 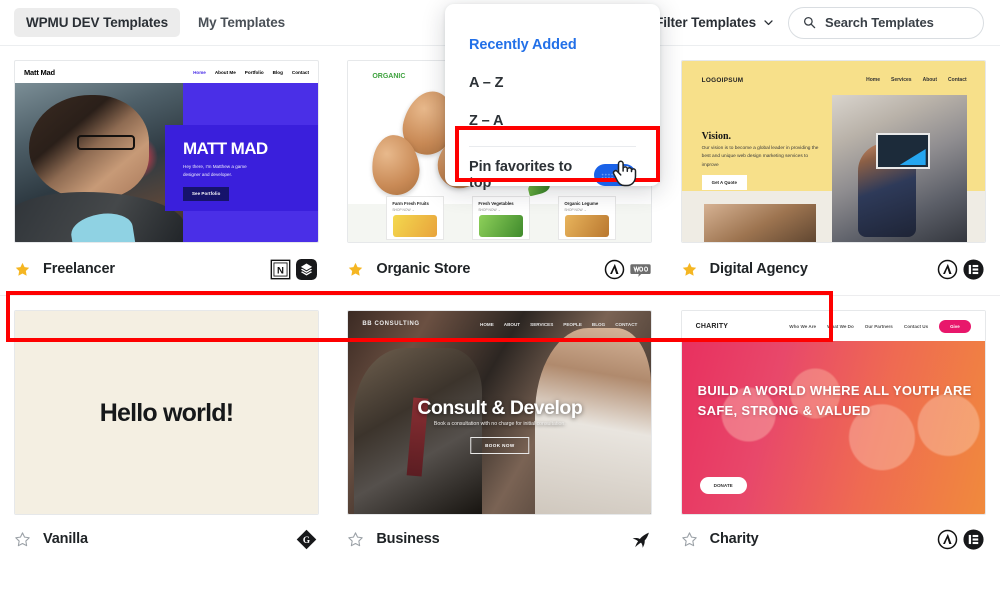 I want to click on svg-text: N, so click(x=280, y=270).